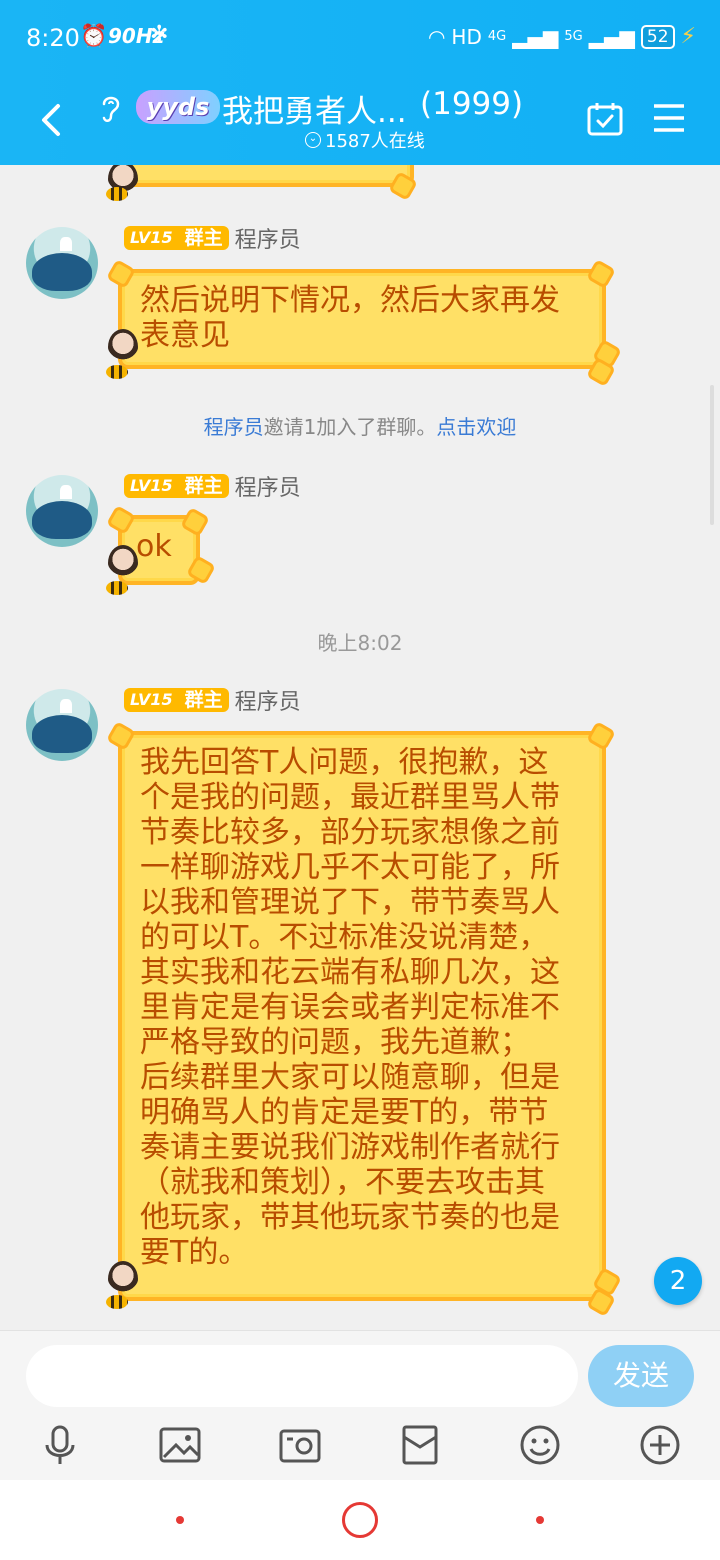 Image resolution: width=720 pixels, height=1560 pixels. Describe the element at coordinates (641, 1376) in the screenshot. I see `send-button: 发送` at that location.